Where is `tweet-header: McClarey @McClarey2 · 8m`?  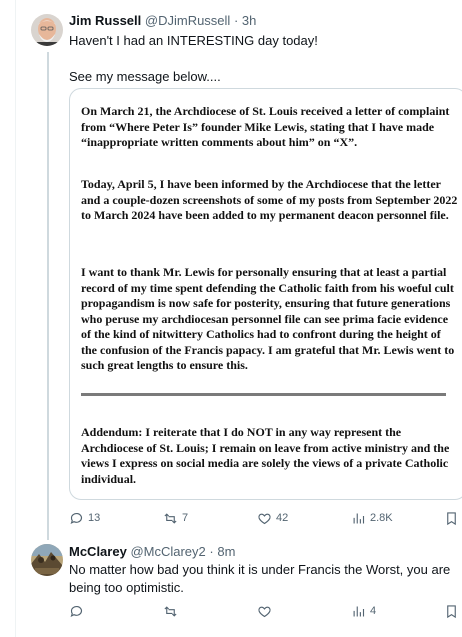
tweet-header: McClarey @McClarey2 · 8m is located at coordinates (152, 552).